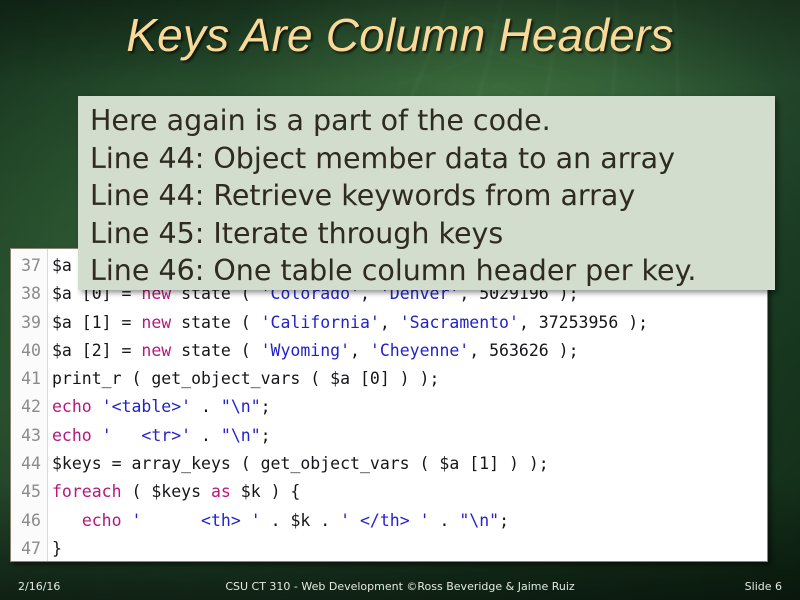 The height and width of the screenshot is (600, 800). What do you see at coordinates (300, 520) in the screenshot?
I see `code-token-plain: . $k .` at bounding box center [300, 520].